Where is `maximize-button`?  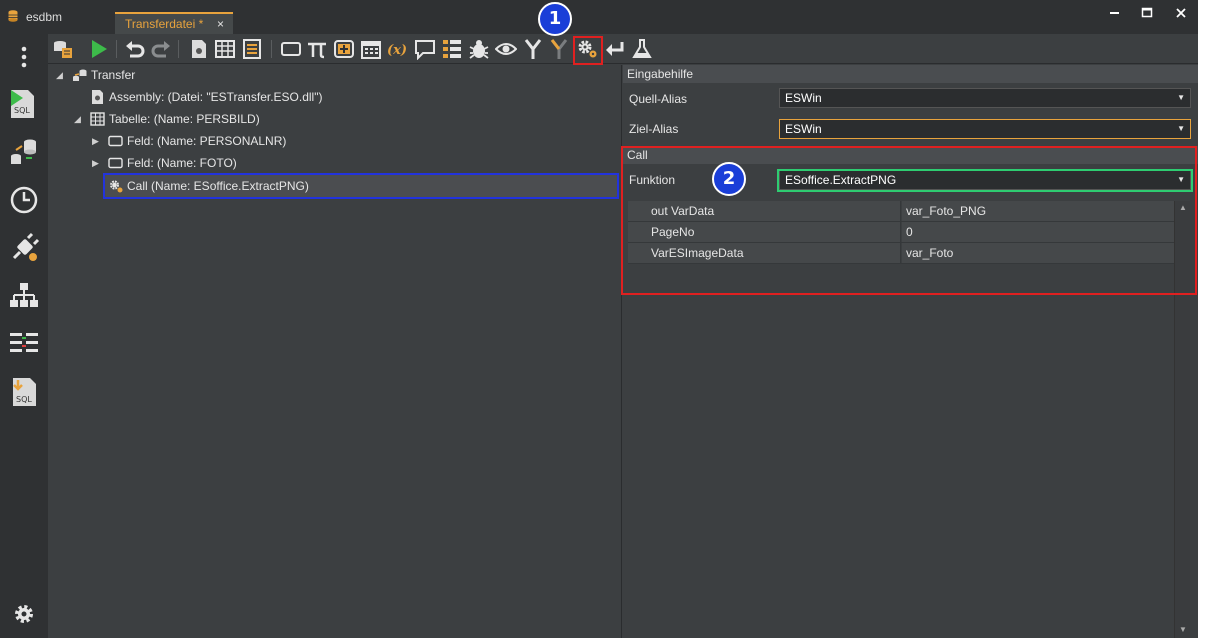 maximize-button is located at coordinates (1147, 15).